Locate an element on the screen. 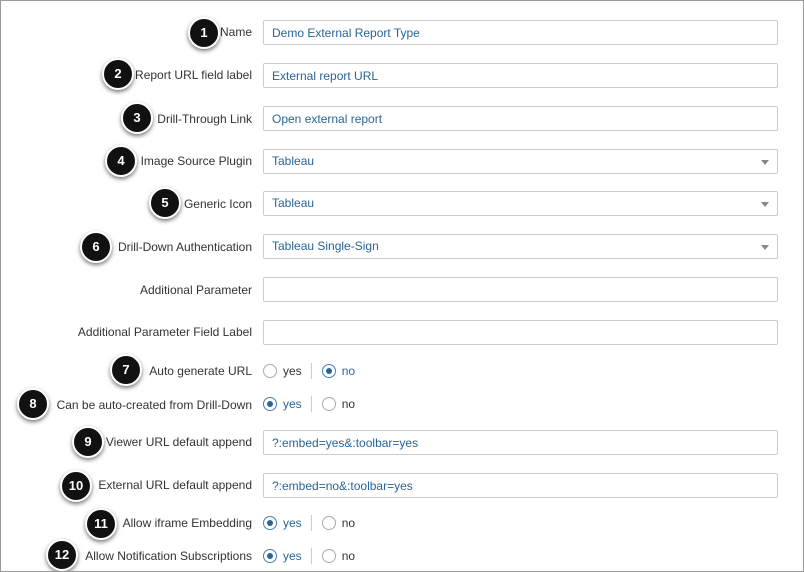  allow-notifications-yes-option: yes is located at coordinates (282, 556).